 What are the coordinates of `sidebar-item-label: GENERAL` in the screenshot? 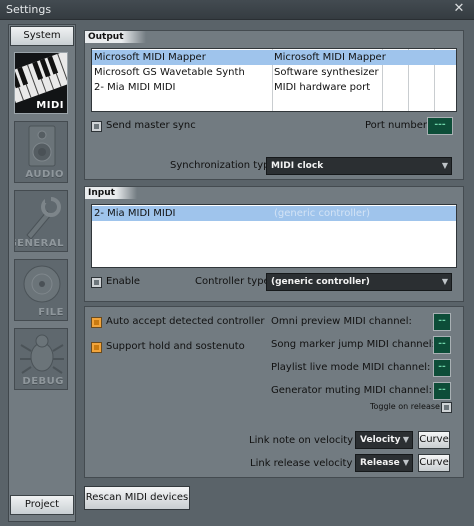 It's located at (39, 243).